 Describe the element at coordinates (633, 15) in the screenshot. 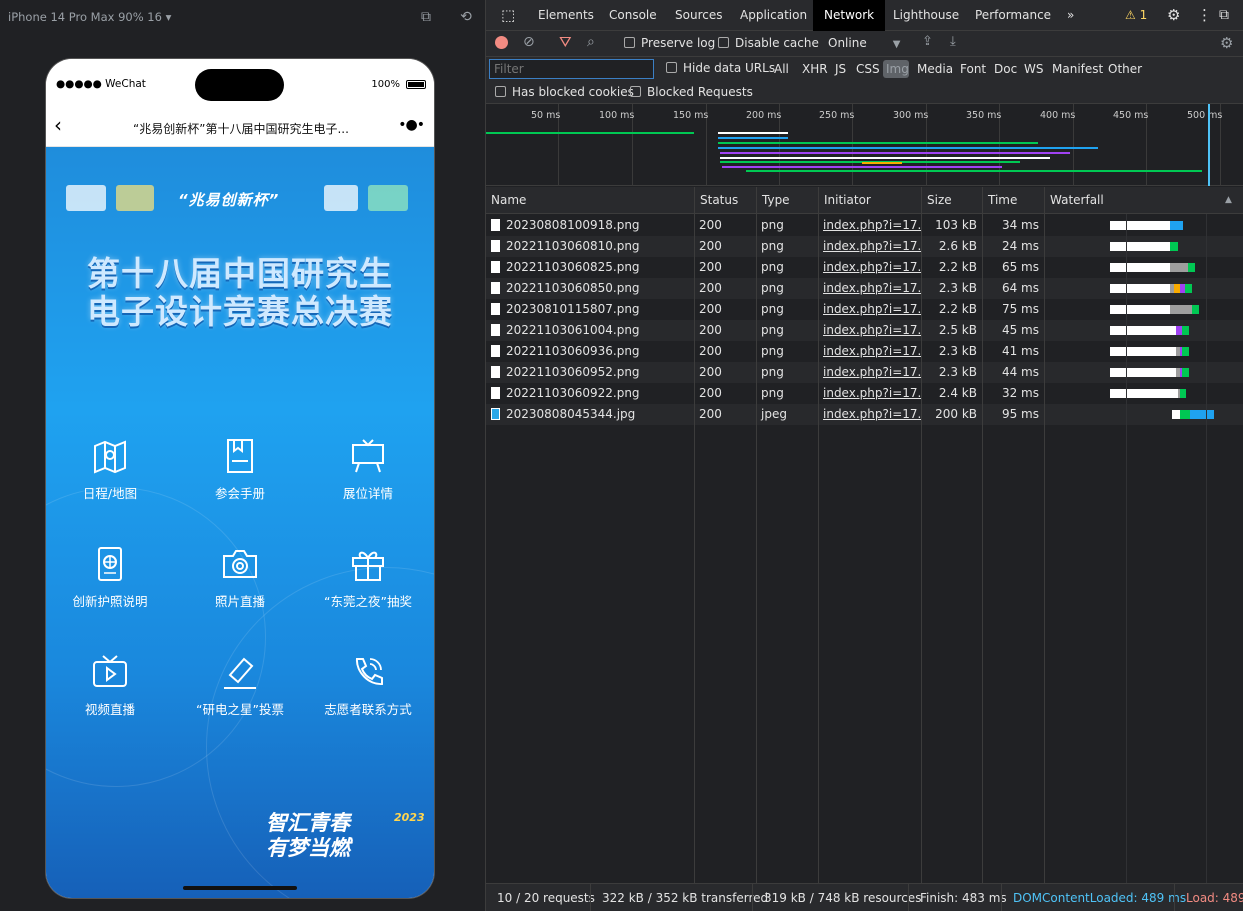

I see `tab-console: Console` at that location.